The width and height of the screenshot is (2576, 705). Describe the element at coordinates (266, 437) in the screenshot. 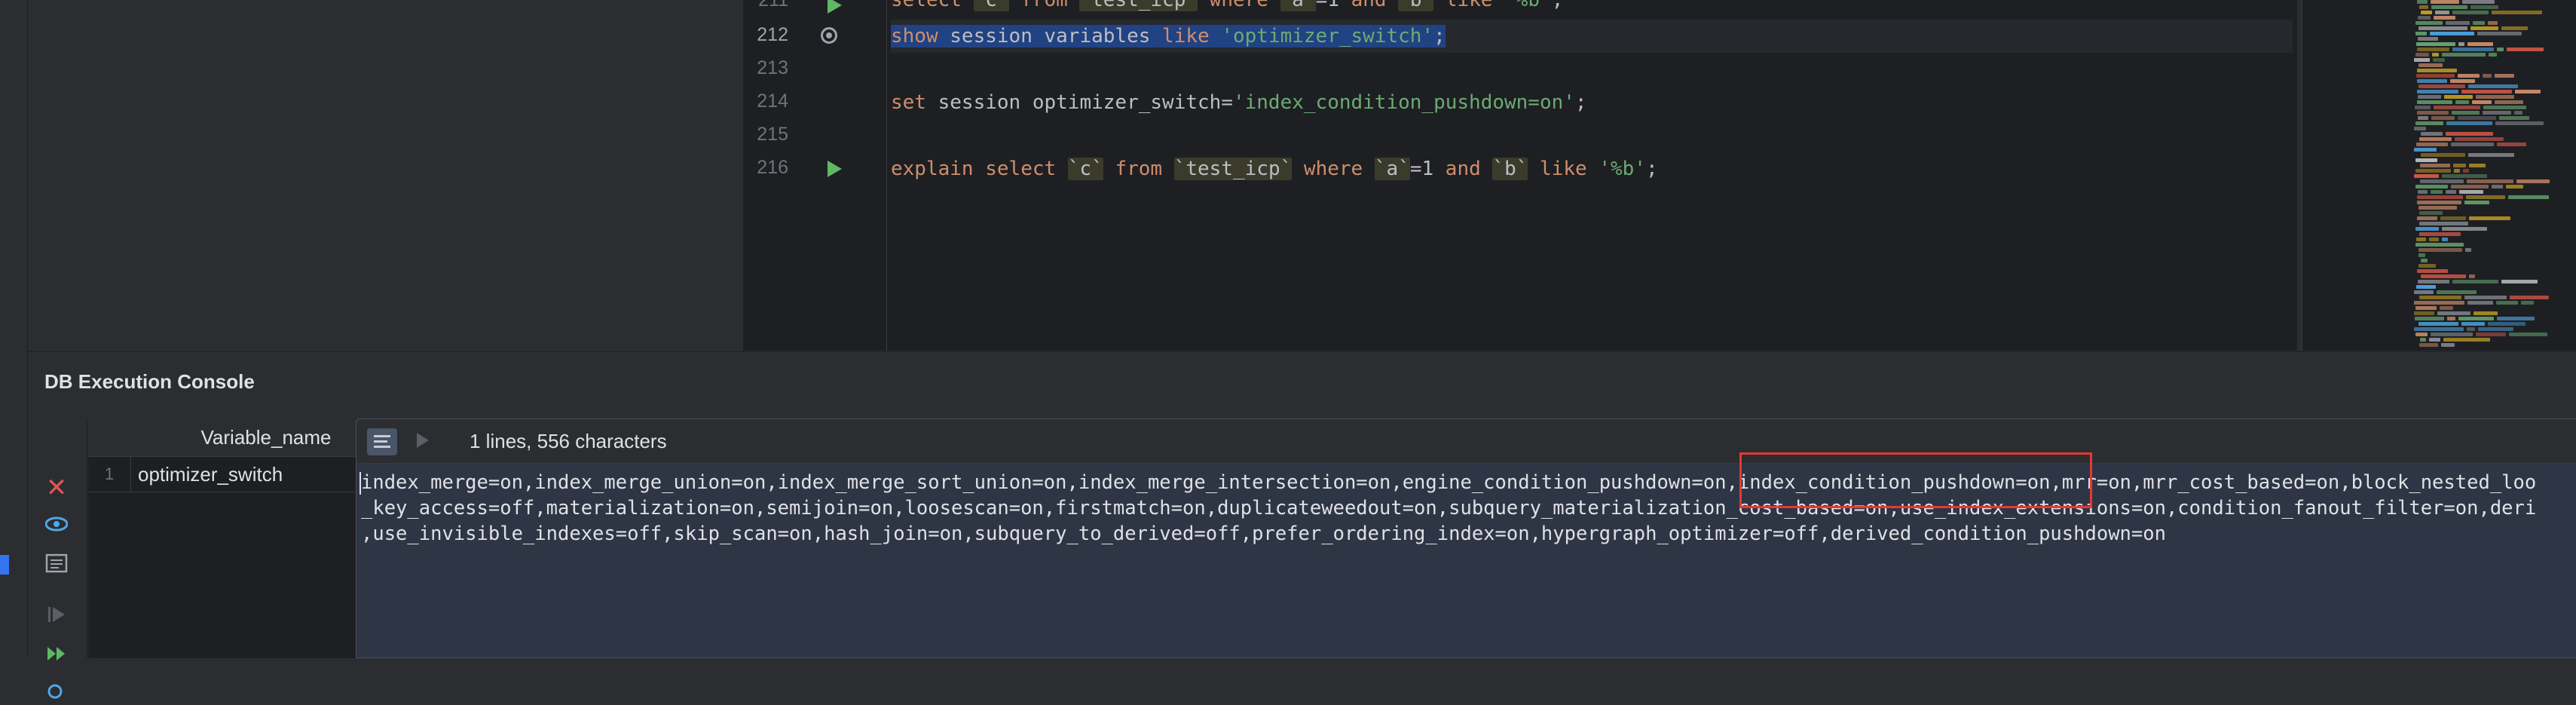

I see `column-header-variable-name: Variable_name` at that location.